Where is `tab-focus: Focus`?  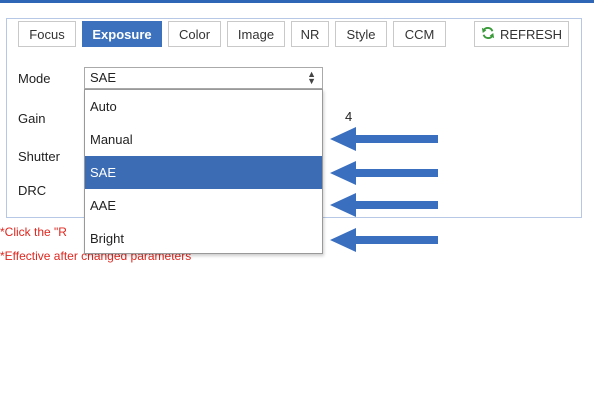 tab-focus: Focus is located at coordinates (47, 34).